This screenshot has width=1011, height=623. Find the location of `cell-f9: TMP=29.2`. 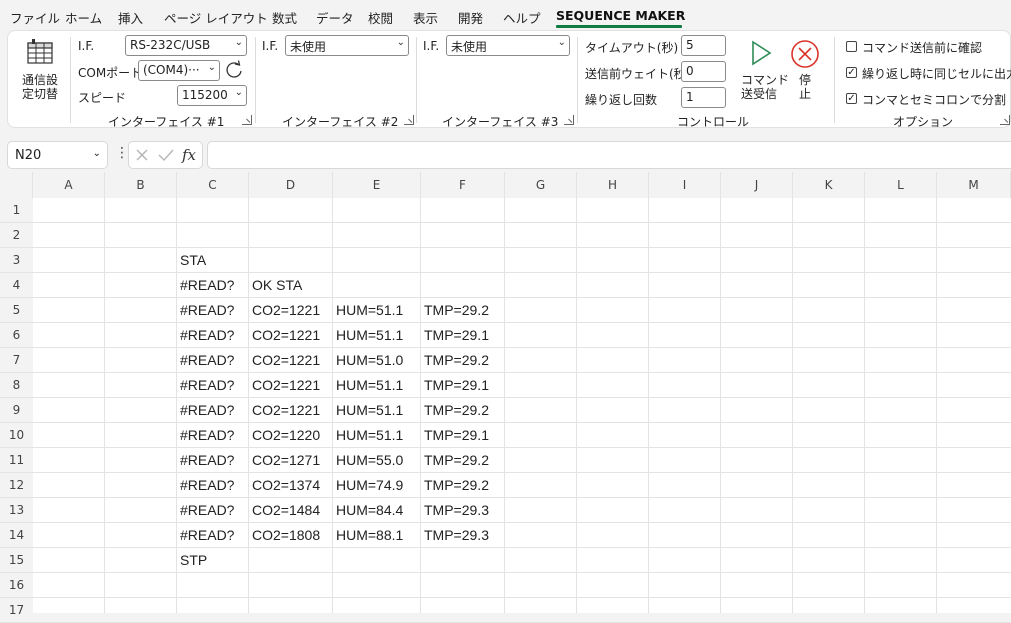

cell-f9: TMP=29.2 is located at coordinates (463, 410).